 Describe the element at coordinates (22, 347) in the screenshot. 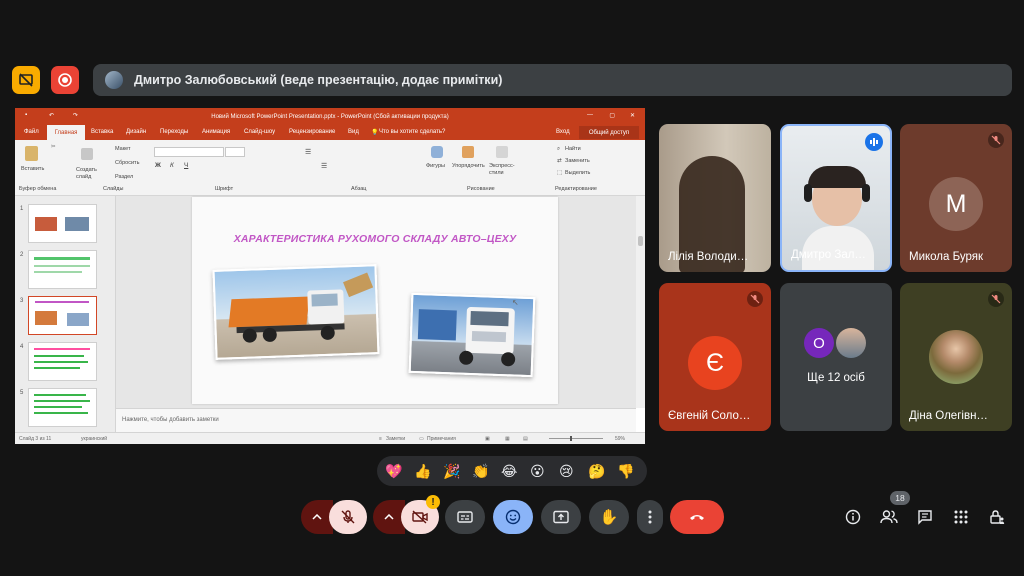

I see `slide-num: 4` at that location.